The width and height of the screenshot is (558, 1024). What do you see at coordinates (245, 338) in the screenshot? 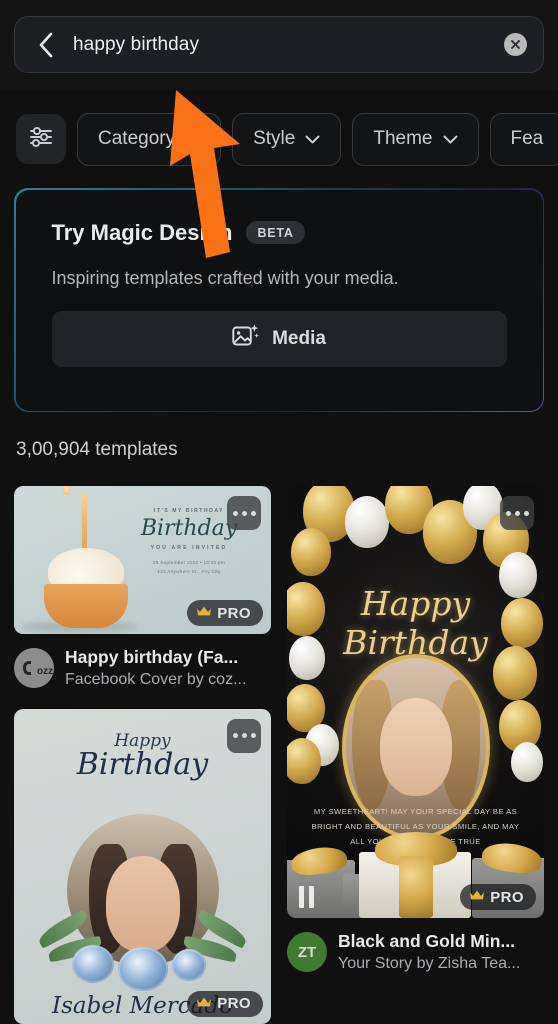
I see `image-sparkle-icon` at bounding box center [245, 338].